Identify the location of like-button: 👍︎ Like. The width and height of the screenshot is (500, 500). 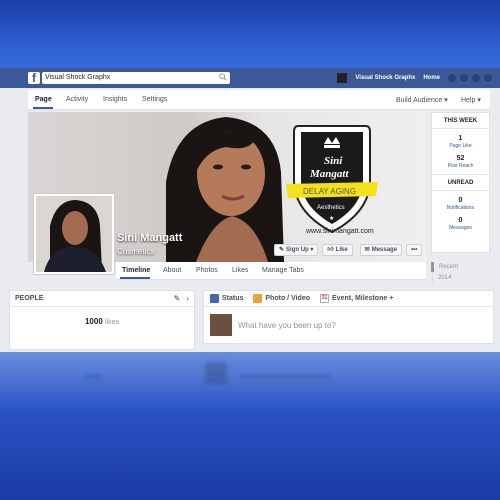
(337, 250).